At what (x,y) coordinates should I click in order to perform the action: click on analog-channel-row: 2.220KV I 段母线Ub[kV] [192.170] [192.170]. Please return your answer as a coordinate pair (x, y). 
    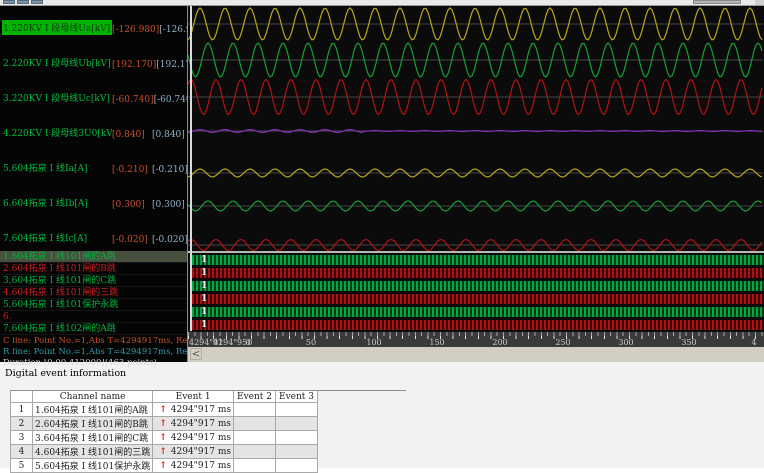
    Looking at the image, I should click on (100, 58).